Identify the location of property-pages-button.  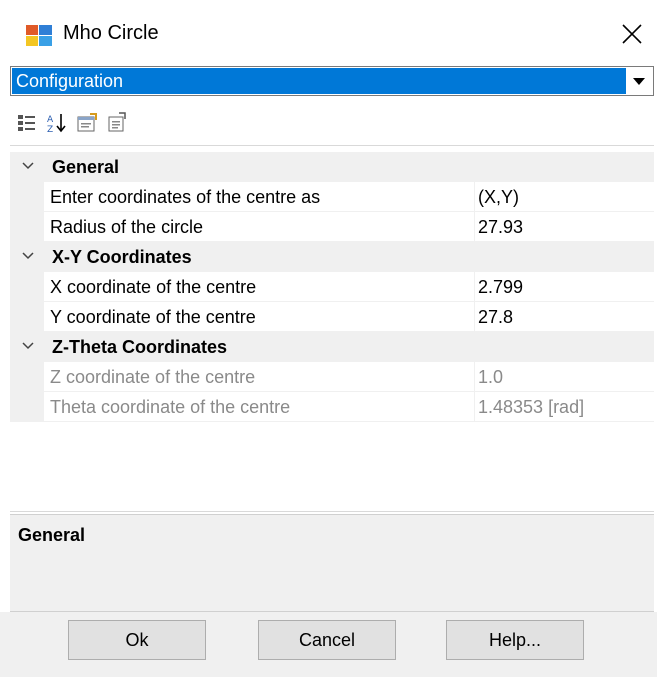
(87, 123).